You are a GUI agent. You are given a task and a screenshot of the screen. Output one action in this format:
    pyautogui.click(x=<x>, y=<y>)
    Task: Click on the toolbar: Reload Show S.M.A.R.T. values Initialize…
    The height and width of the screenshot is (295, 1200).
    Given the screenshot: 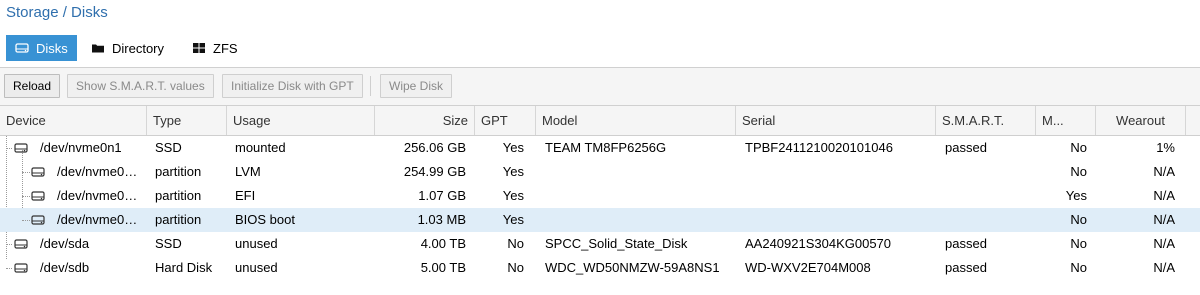 What is the action you would take?
    pyautogui.click(x=600, y=86)
    